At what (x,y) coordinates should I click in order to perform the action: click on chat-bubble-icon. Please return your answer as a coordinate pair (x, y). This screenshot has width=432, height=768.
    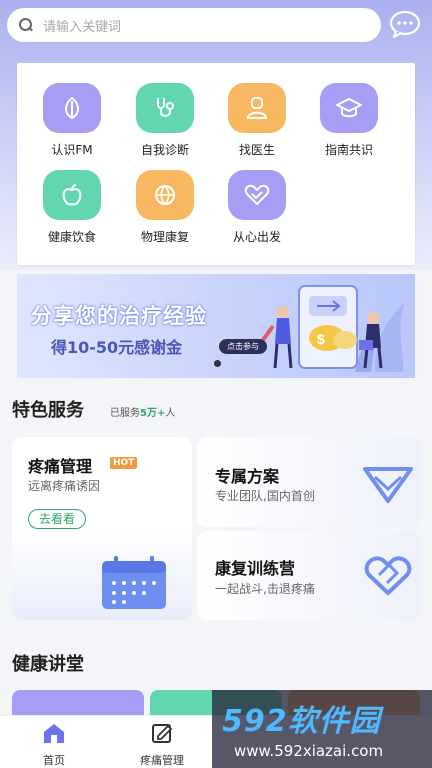
    Looking at the image, I should click on (405, 24).